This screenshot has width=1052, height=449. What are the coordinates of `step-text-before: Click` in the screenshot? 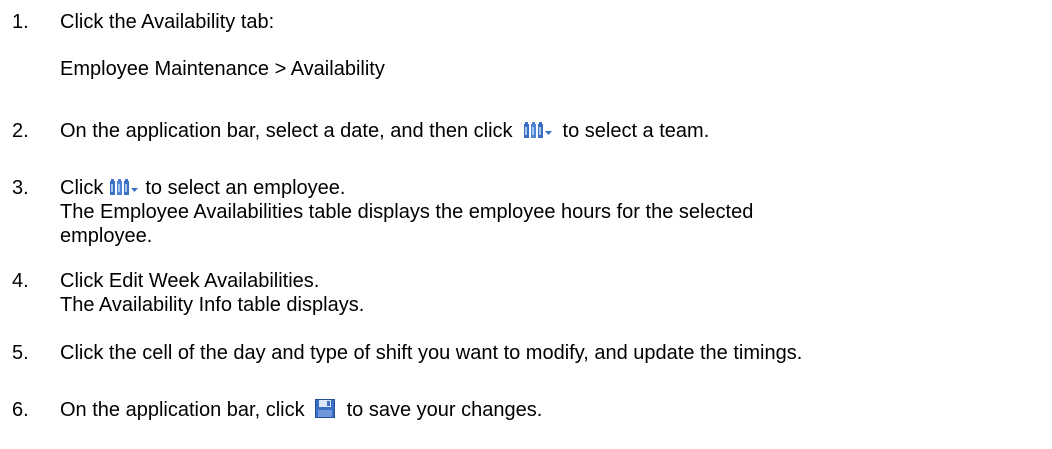 It's located at (82, 188).